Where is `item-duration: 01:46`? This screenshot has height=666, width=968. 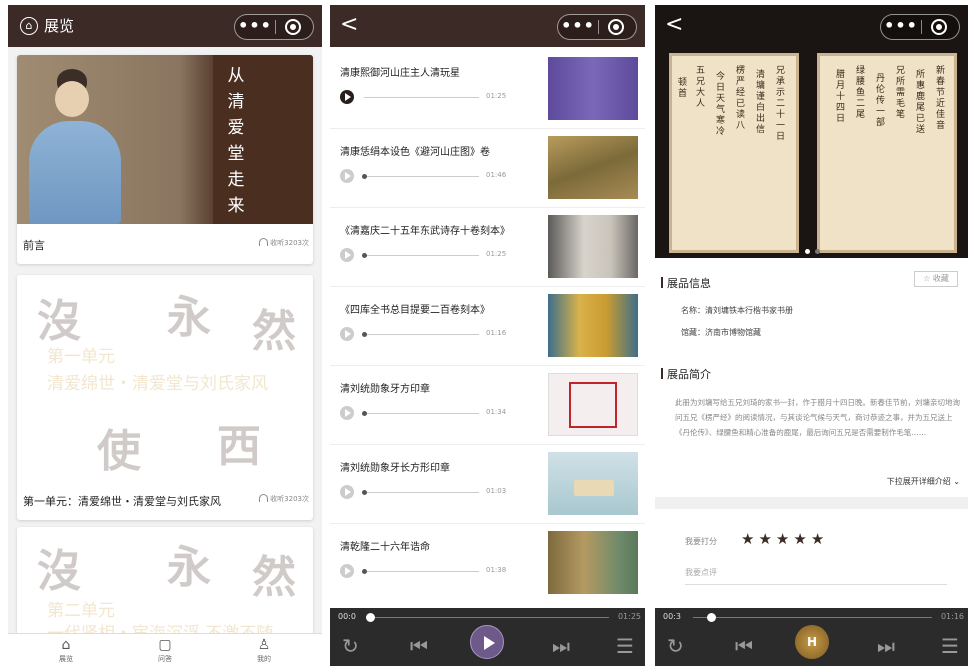
item-duration: 01:46 is located at coordinates (496, 175).